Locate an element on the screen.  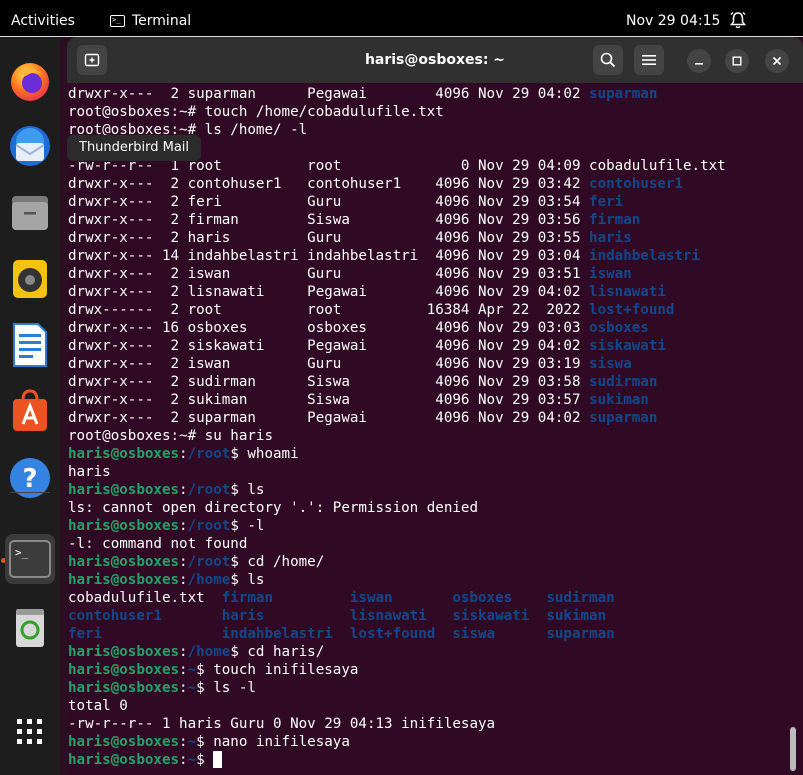
maximize-button is located at coordinates (737, 61).